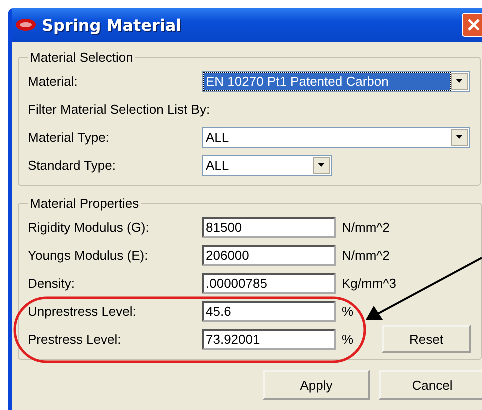 Image resolution: width=482 pixels, height=410 pixels. Describe the element at coordinates (269, 227) in the screenshot. I see `input-field: 81500` at that location.